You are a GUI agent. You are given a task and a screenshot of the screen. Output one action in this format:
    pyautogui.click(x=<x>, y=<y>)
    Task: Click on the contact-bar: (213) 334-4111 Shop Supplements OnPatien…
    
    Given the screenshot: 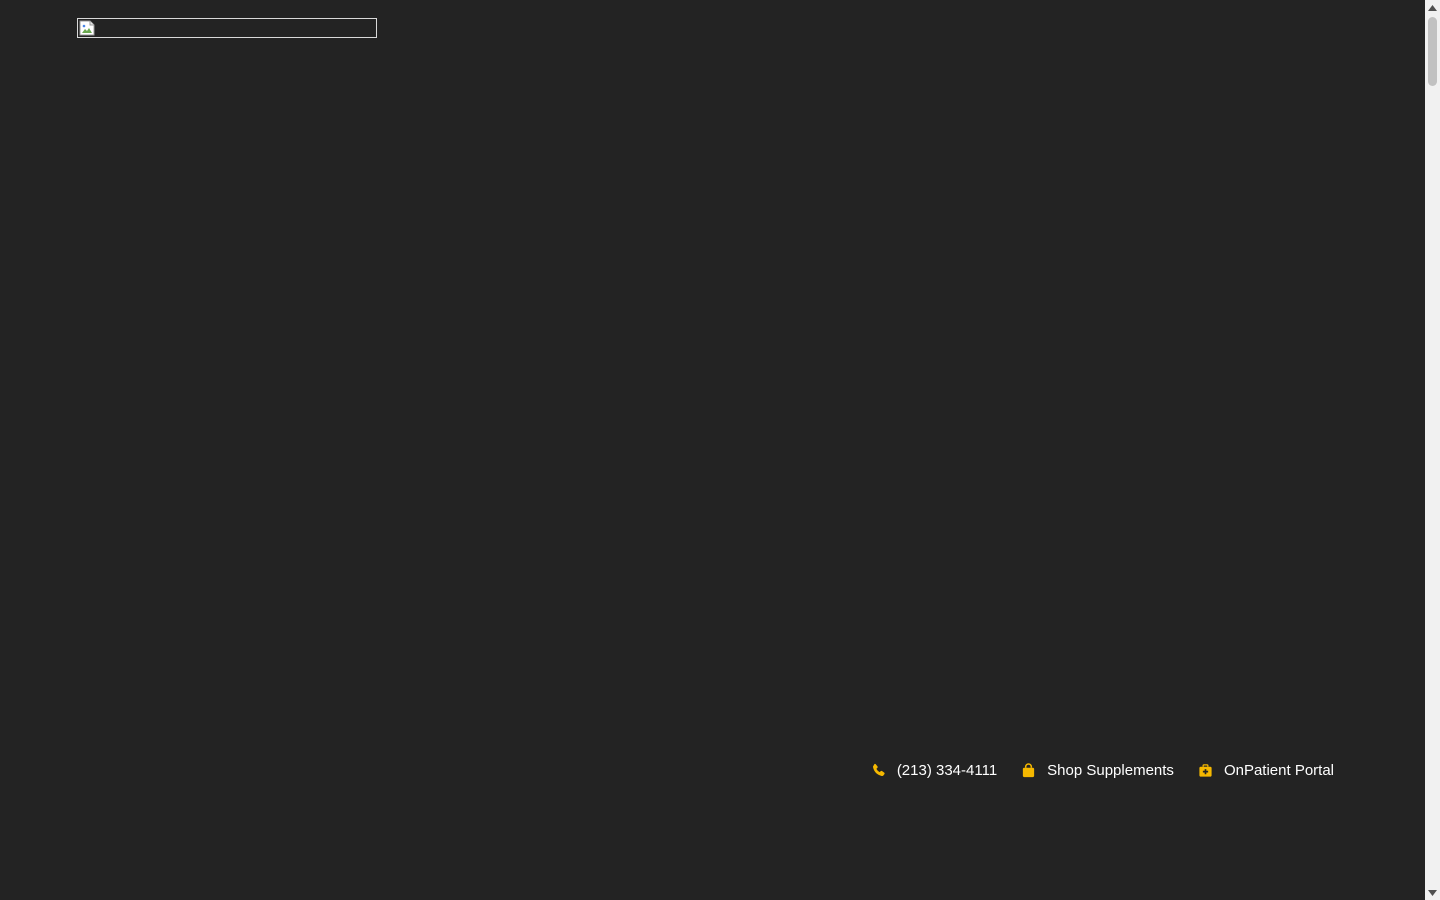 What is the action you would take?
    pyautogui.click(x=1102, y=770)
    